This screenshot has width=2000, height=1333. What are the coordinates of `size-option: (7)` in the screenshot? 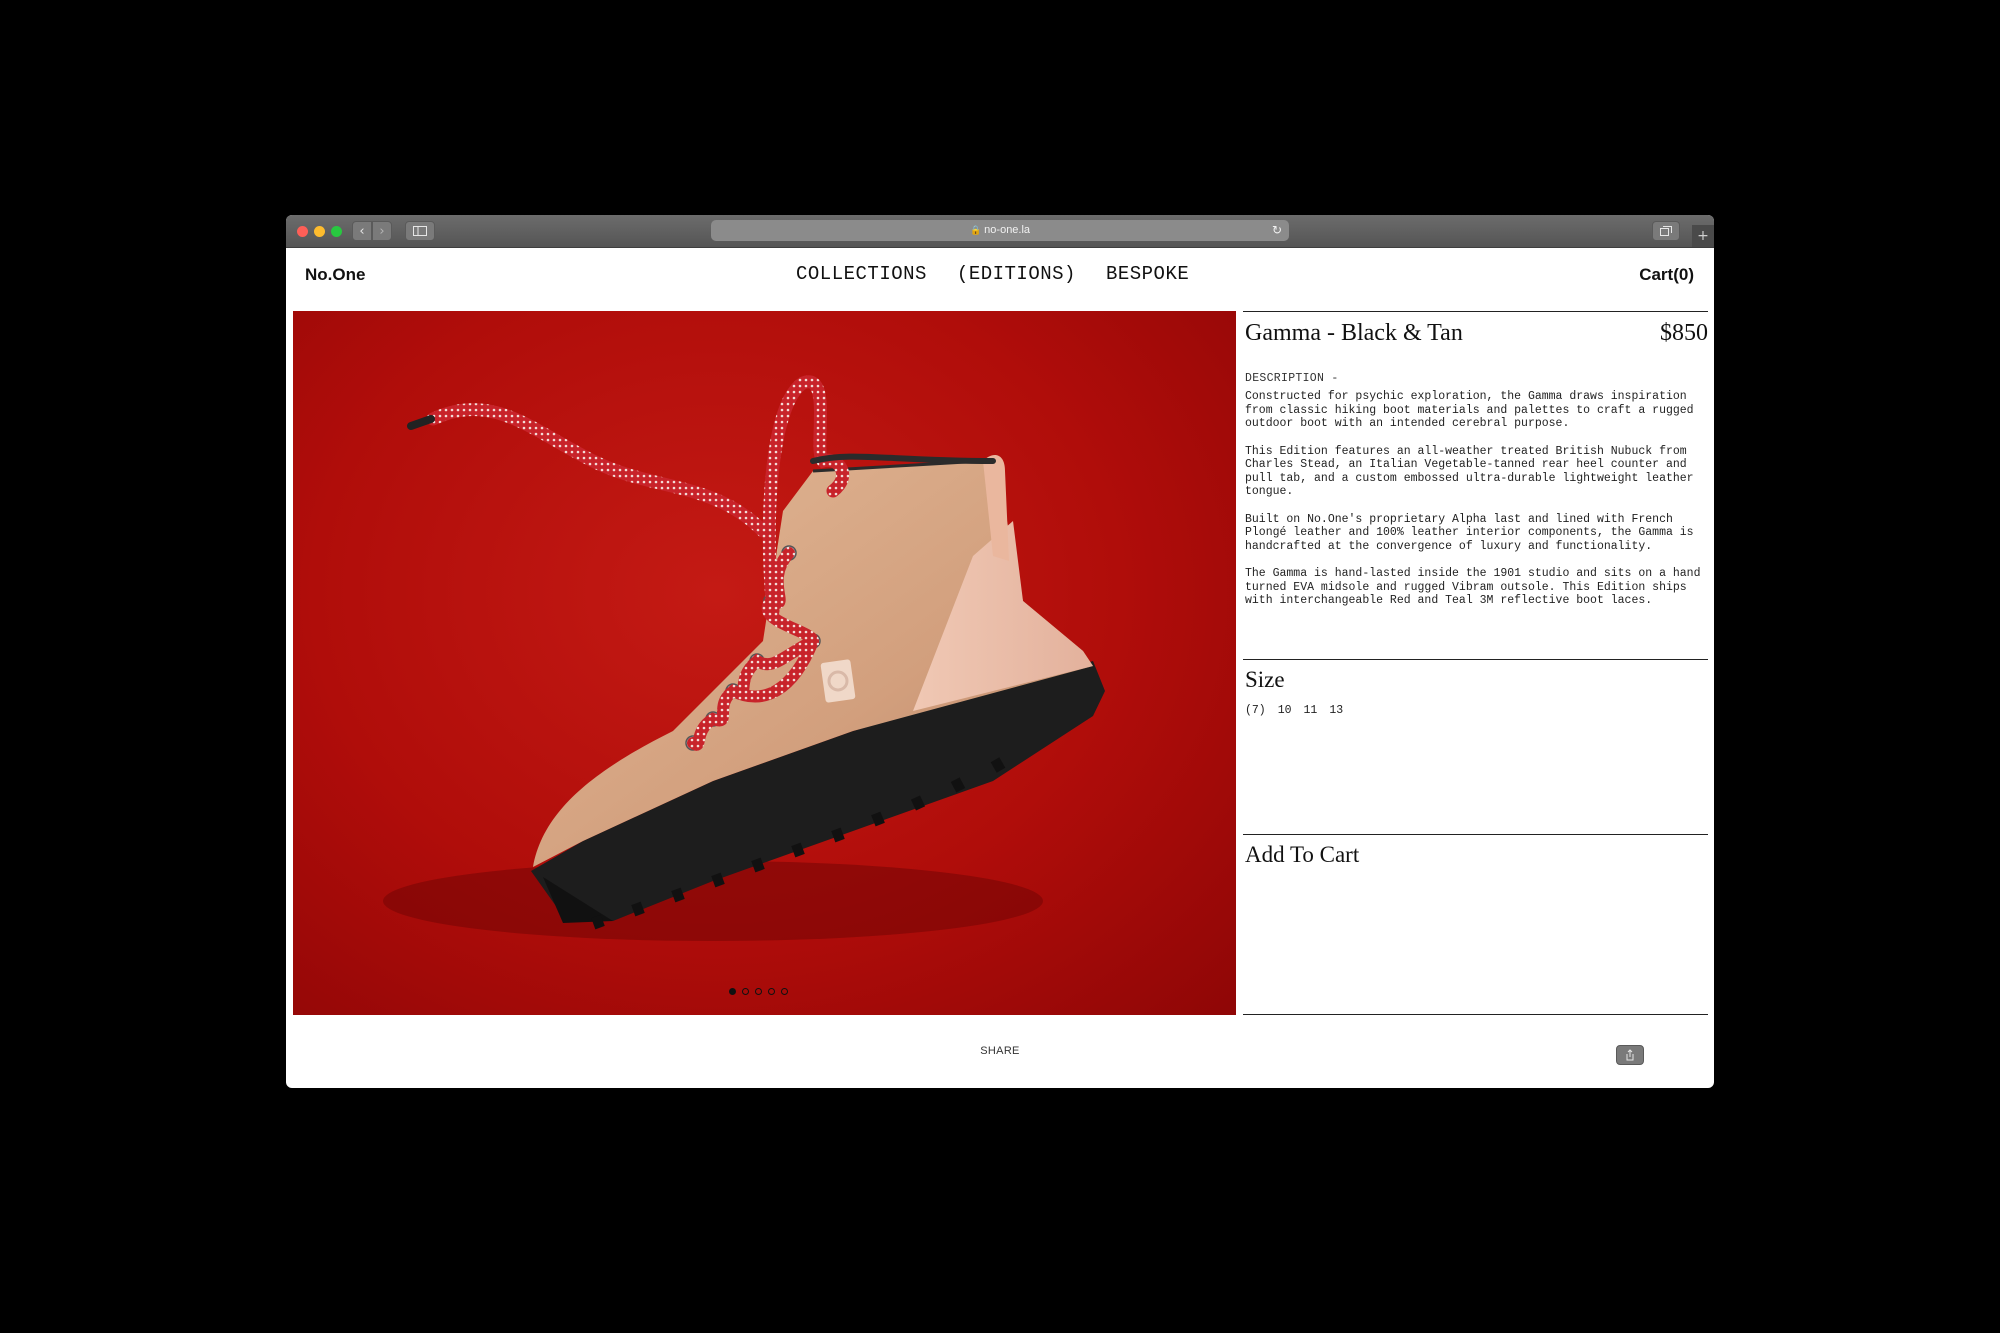 It's located at (1255, 710).